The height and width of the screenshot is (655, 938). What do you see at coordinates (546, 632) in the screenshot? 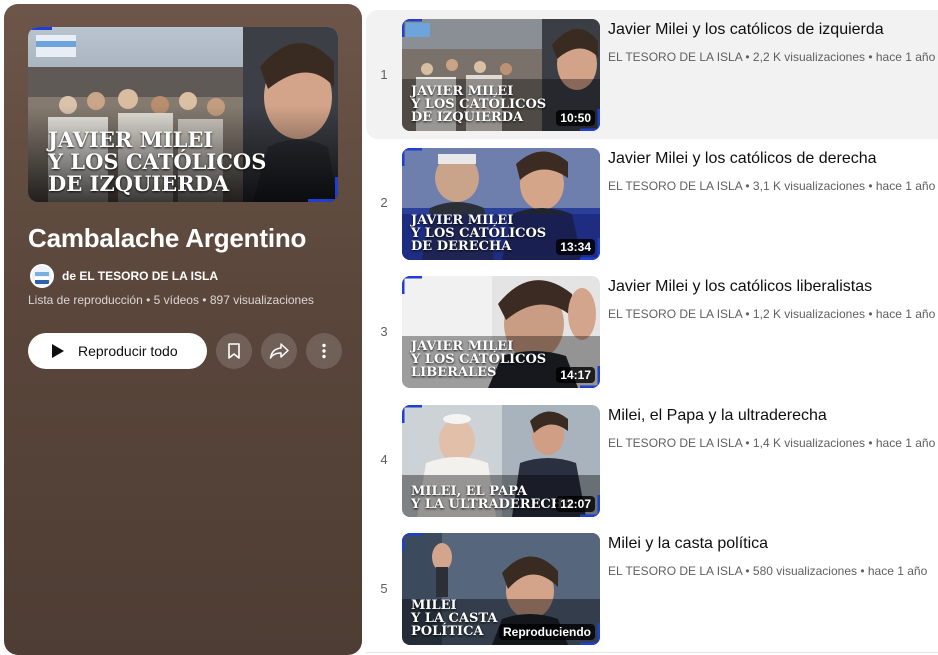
I see `now-playing-badge: Reproduciendo` at bounding box center [546, 632].